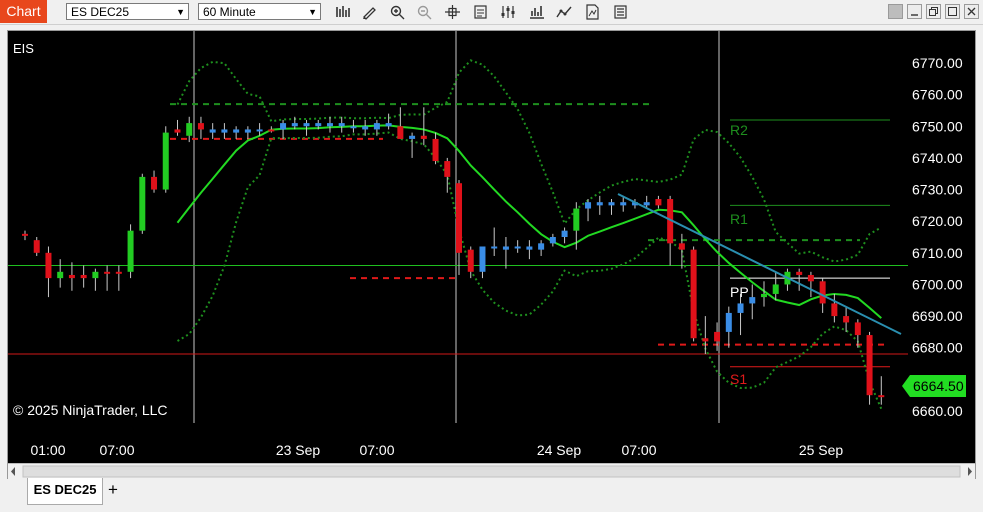 This screenshot has height=512, width=983. I want to click on horizontal-scrollbar, so click(491, 471).